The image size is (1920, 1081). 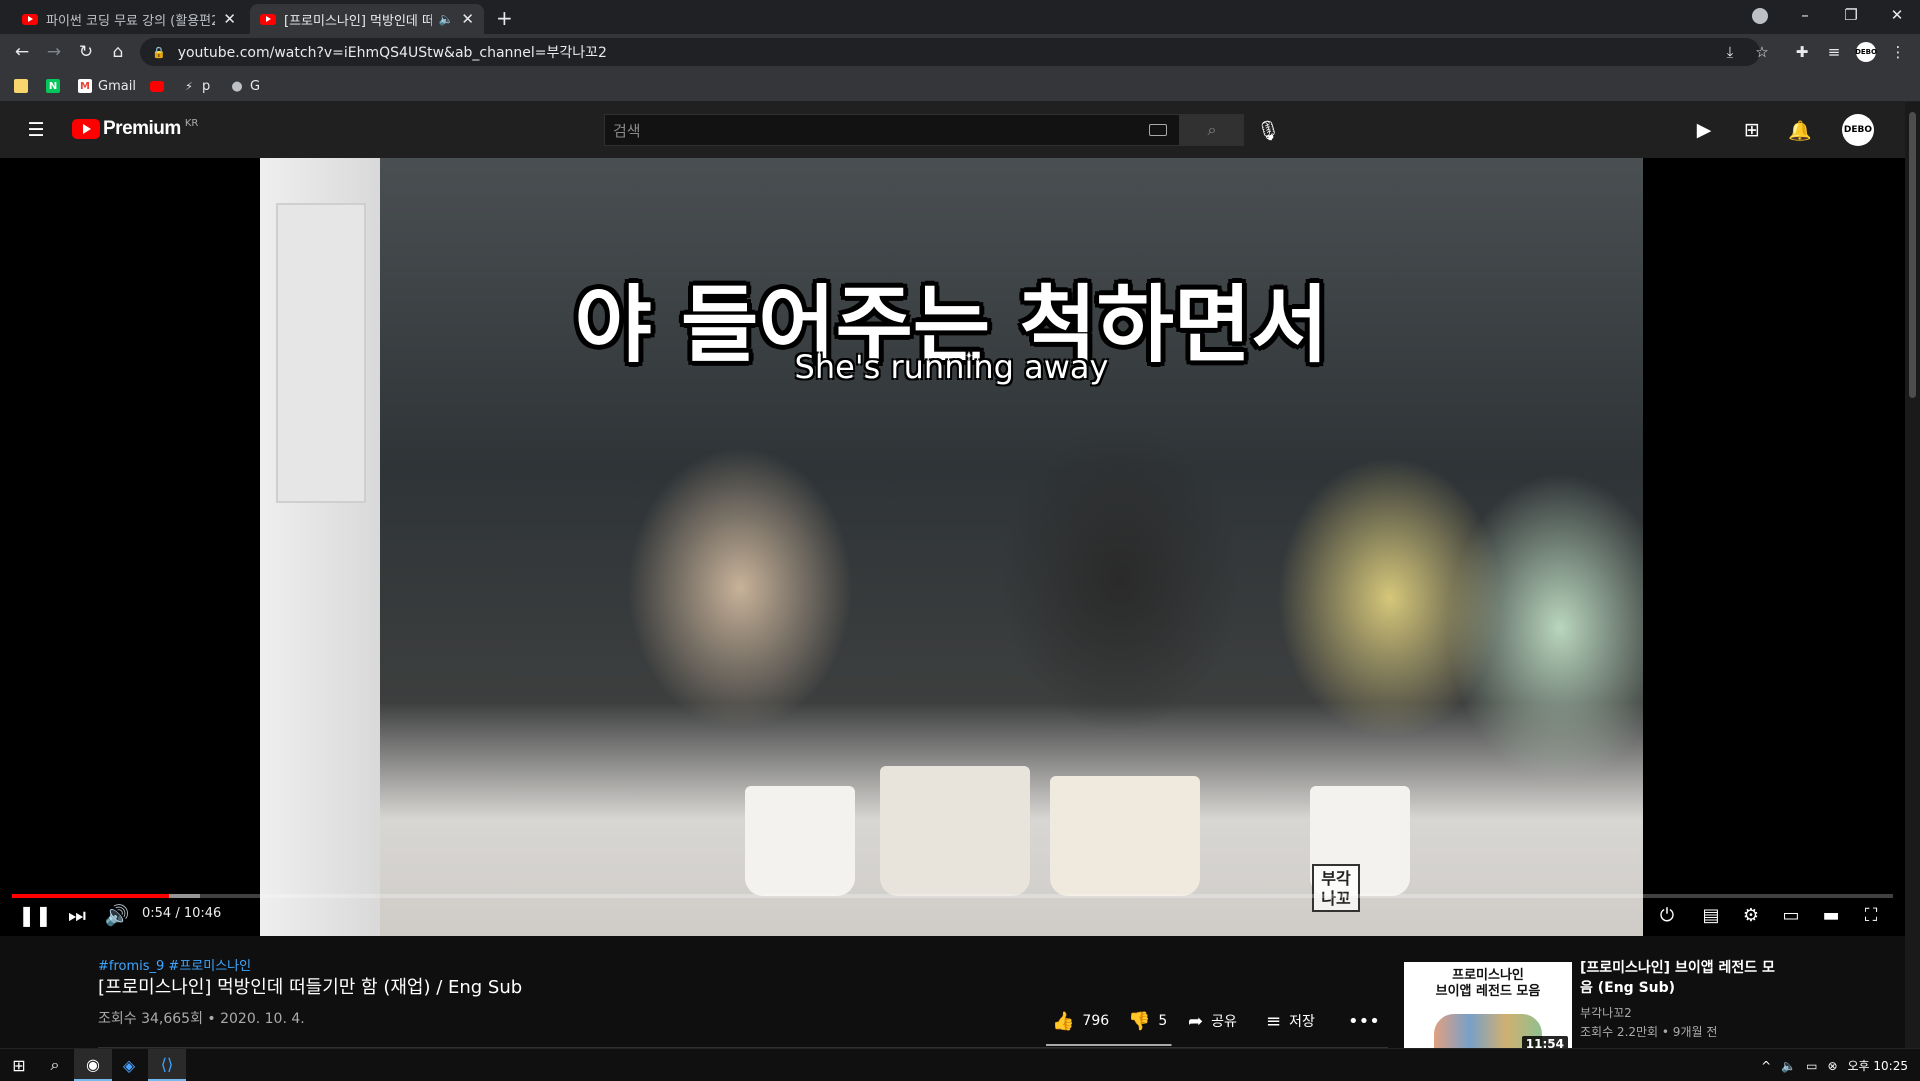 I want to click on keyboard-icon, so click(x=1158, y=130).